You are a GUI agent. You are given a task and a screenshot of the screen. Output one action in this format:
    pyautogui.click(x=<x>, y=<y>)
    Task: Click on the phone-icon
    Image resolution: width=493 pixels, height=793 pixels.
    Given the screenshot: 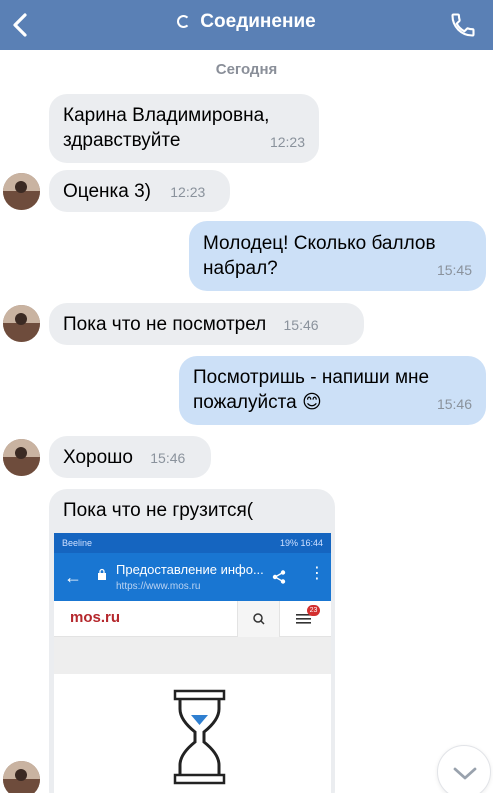 What is the action you would take?
    pyautogui.click(x=463, y=25)
    